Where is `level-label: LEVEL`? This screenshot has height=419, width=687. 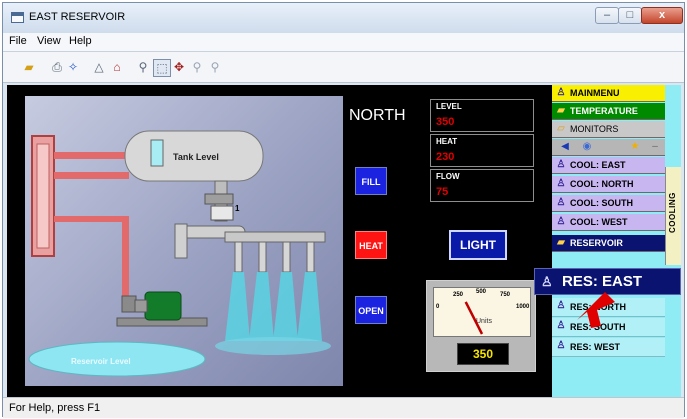 level-label: LEVEL is located at coordinates (449, 106).